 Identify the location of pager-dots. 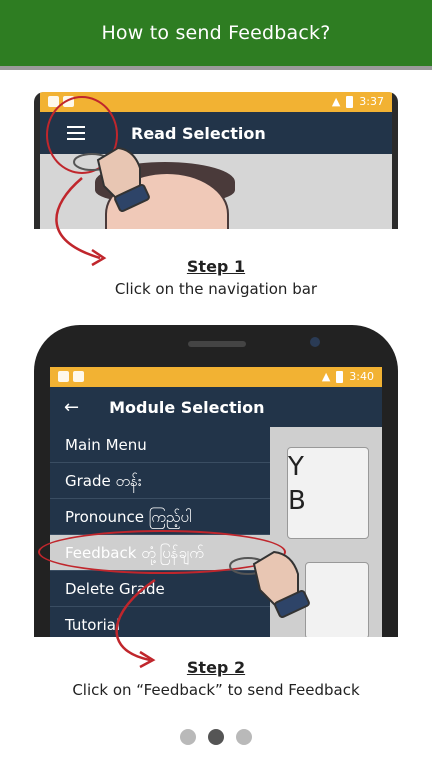
(216, 737).